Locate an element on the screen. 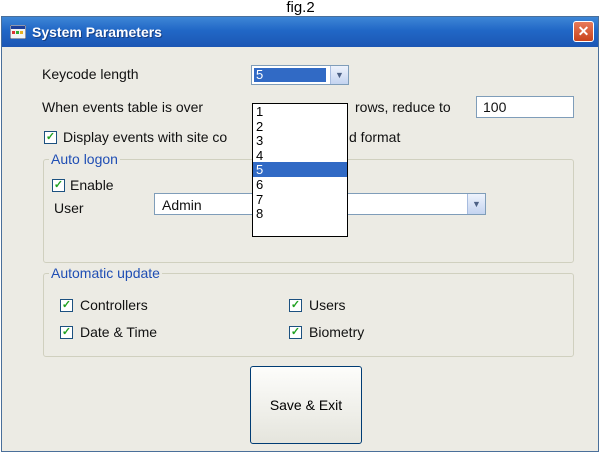 The height and width of the screenshot is (452, 601). users-checkbox: ✓ is located at coordinates (295, 305).